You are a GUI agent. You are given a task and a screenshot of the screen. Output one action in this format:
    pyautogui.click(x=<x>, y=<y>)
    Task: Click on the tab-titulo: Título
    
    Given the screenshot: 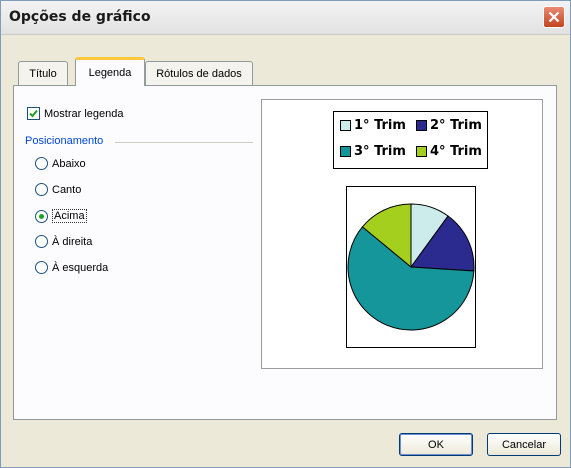 What is the action you would take?
    pyautogui.click(x=43, y=73)
    